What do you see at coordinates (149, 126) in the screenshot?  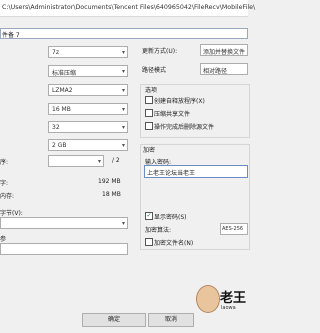 I see `delete-after-checkbox` at bounding box center [149, 126].